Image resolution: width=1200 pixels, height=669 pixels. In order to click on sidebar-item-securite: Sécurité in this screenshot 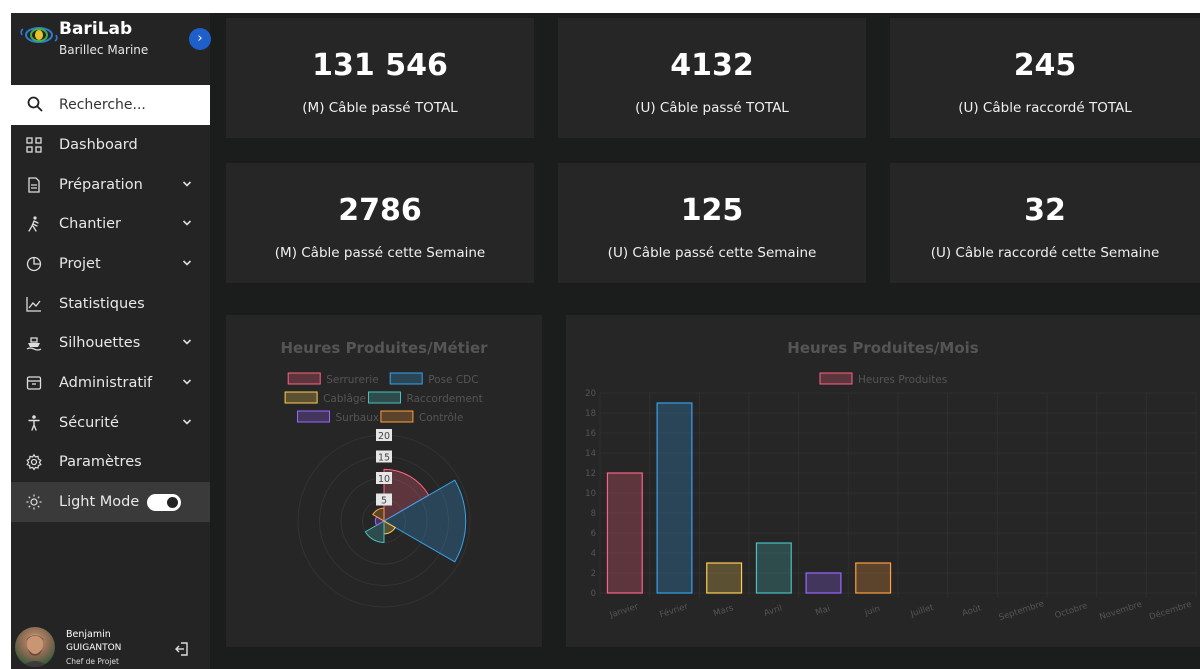, I will do `click(110, 423)`.